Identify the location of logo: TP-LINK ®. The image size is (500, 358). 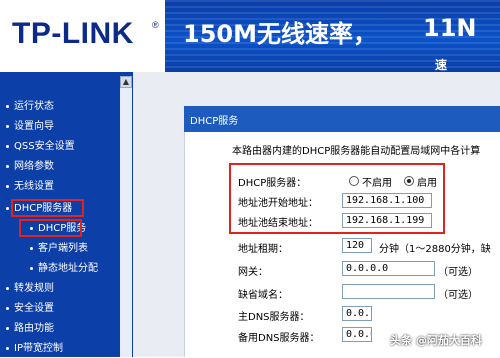
(82, 36).